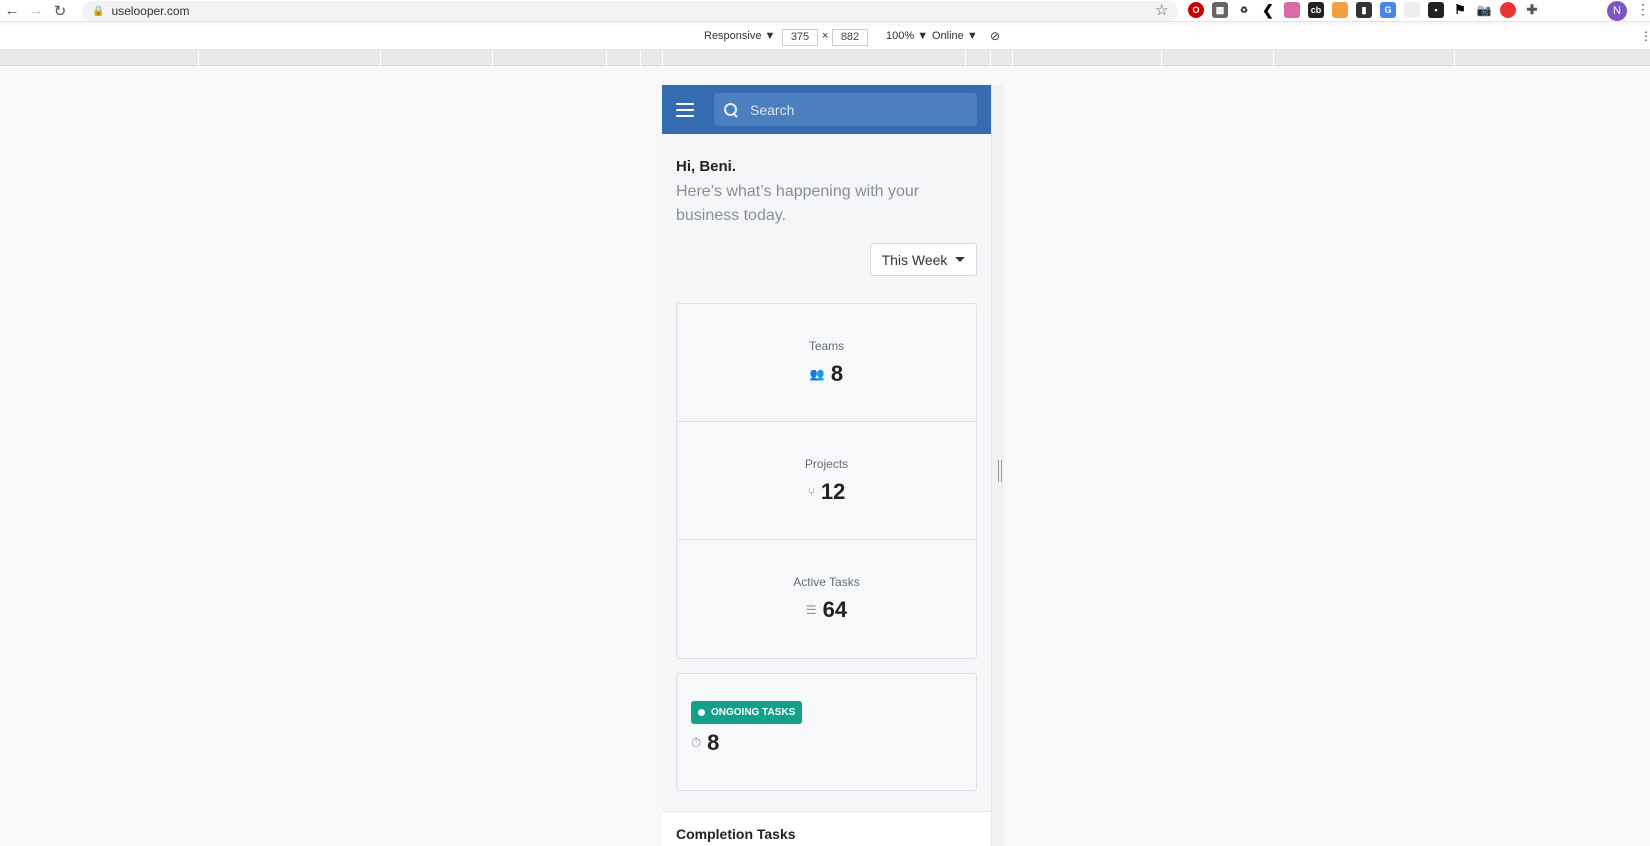 The width and height of the screenshot is (1650, 846). What do you see at coordinates (835, 609) in the screenshot?
I see `stat-value: 64` at bounding box center [835, 609].